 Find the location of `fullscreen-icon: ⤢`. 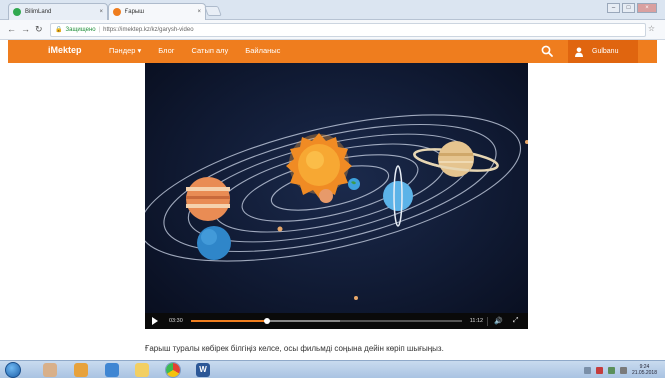

fullscreen-icon: ⤢ is located at coordinates (516, 321).